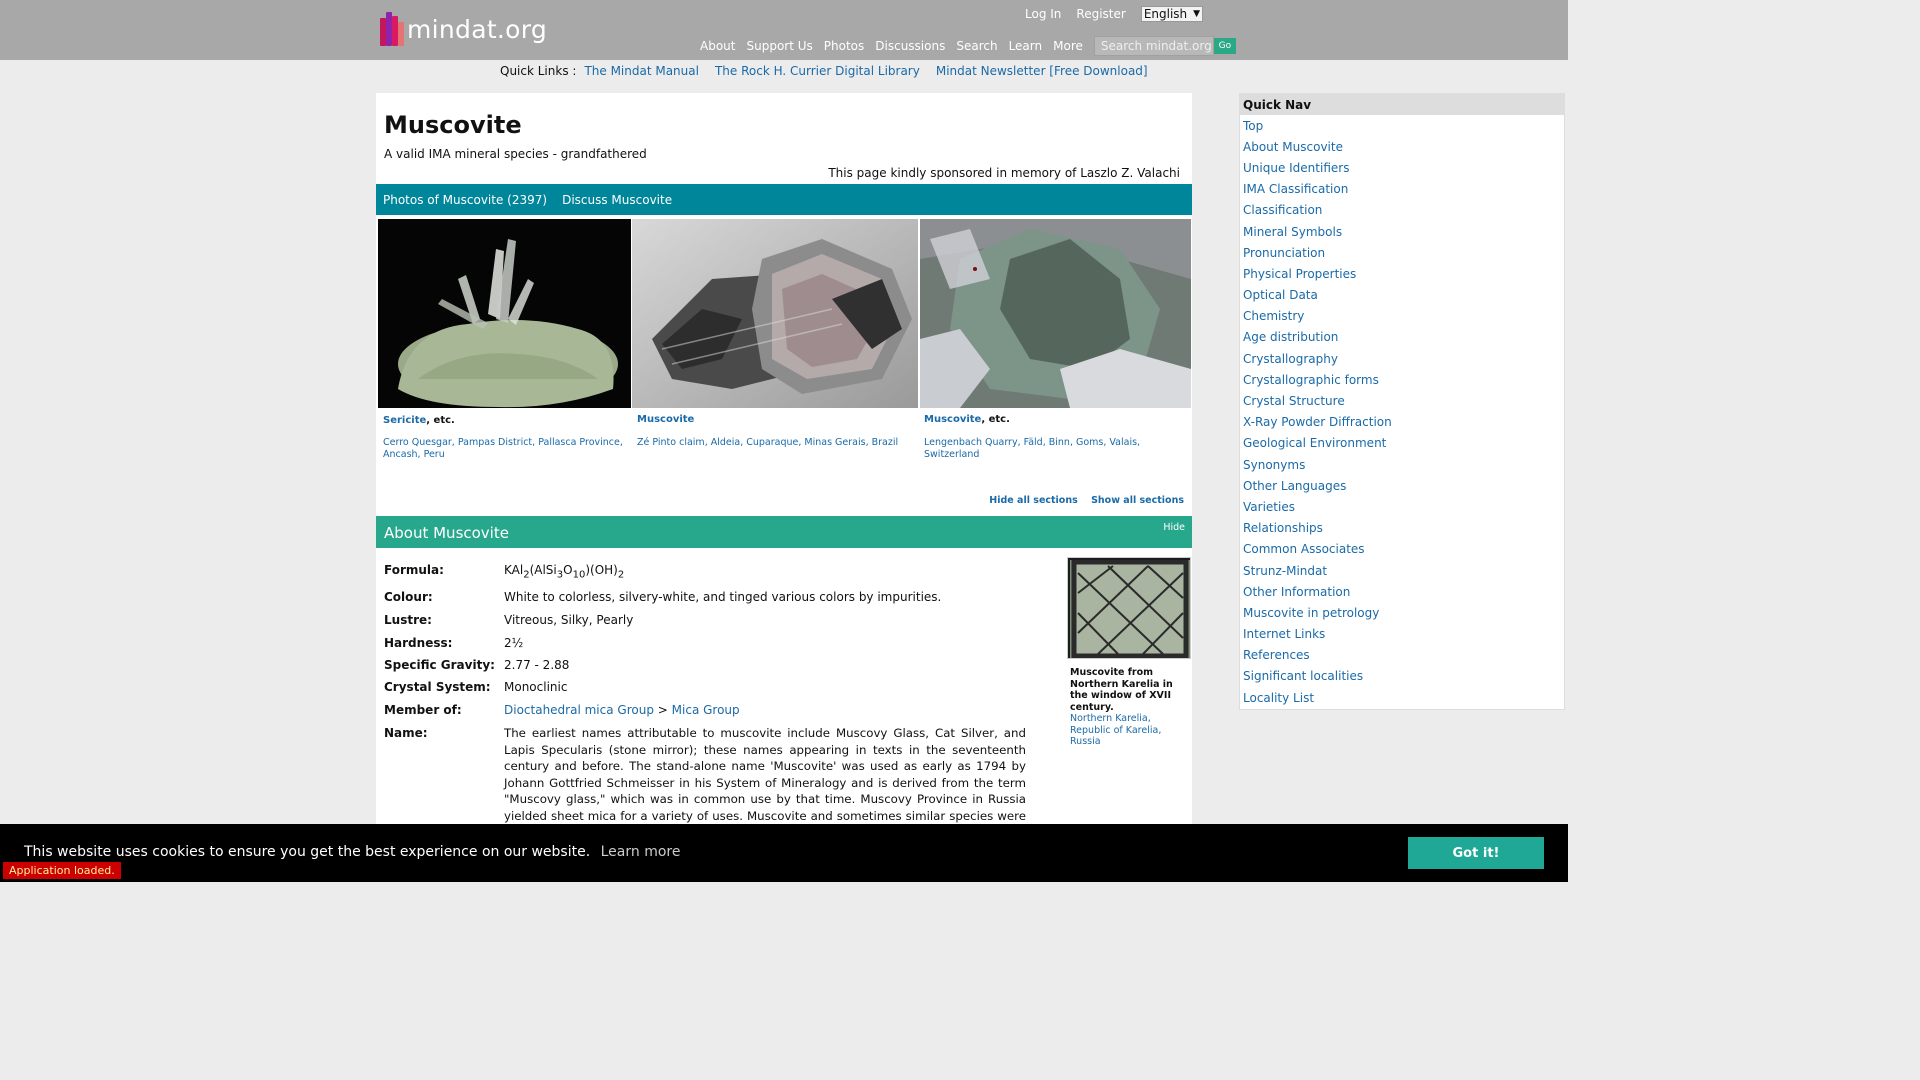 This screenshot has height=1080, width=1920. I want to click on property-label: Member of:, so click(423, 710).